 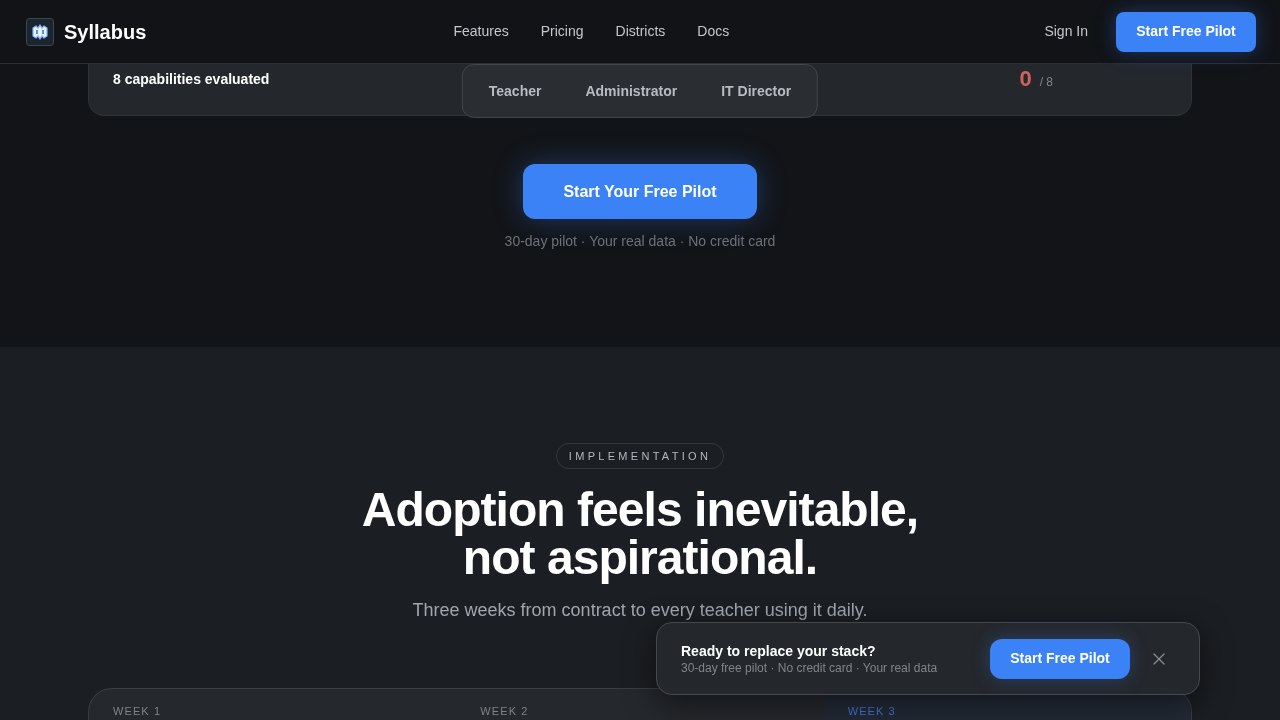 I want to click on banner-title: Ready to replace your stack?, so click(x=779, y=650).